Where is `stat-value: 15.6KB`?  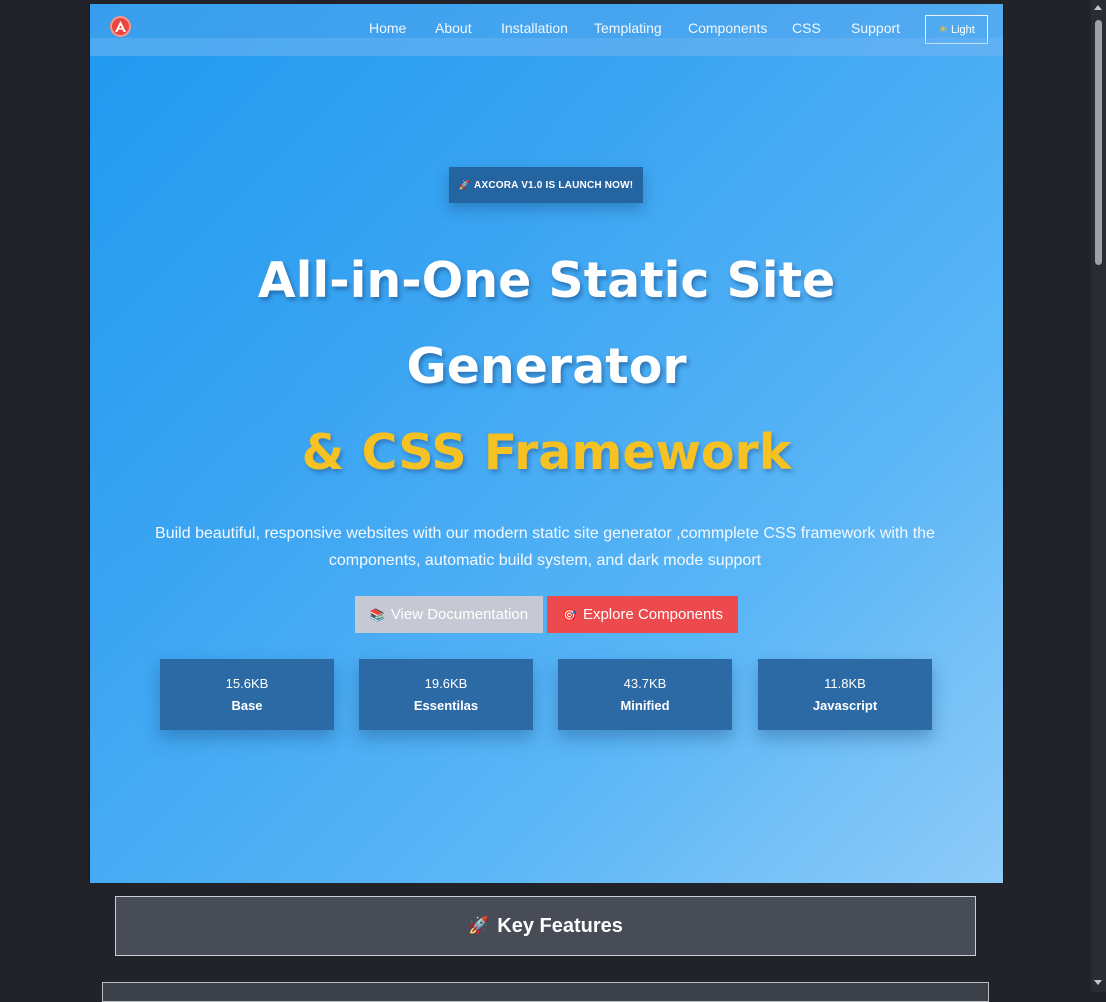 stat-value: 15.6KB is located at coordinates (247, 683).